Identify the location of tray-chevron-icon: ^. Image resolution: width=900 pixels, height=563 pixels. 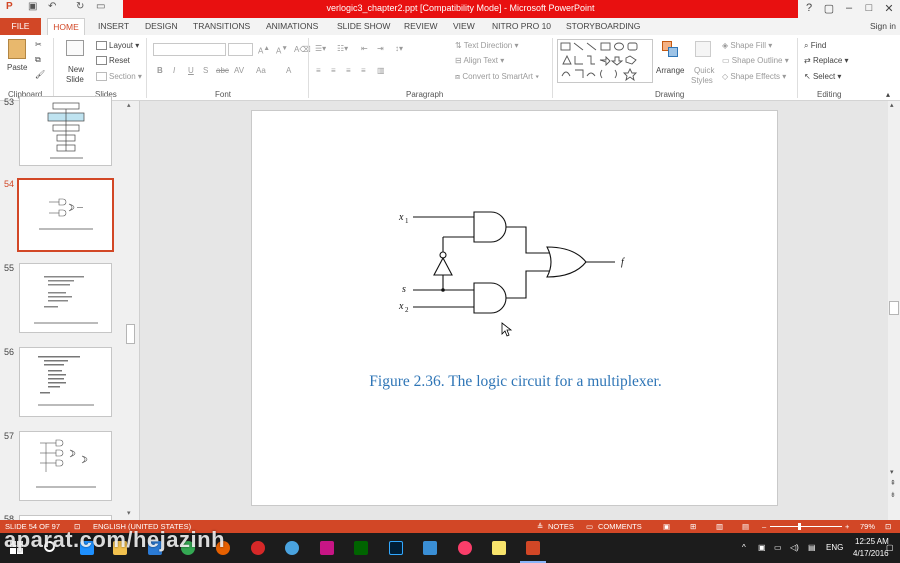
(744, 547).